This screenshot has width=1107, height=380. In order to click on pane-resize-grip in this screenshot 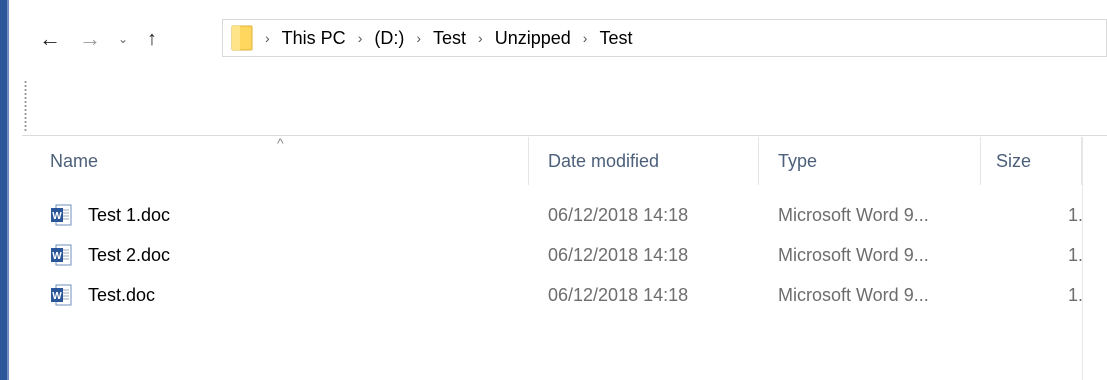, I will do `click(25, 106)`.